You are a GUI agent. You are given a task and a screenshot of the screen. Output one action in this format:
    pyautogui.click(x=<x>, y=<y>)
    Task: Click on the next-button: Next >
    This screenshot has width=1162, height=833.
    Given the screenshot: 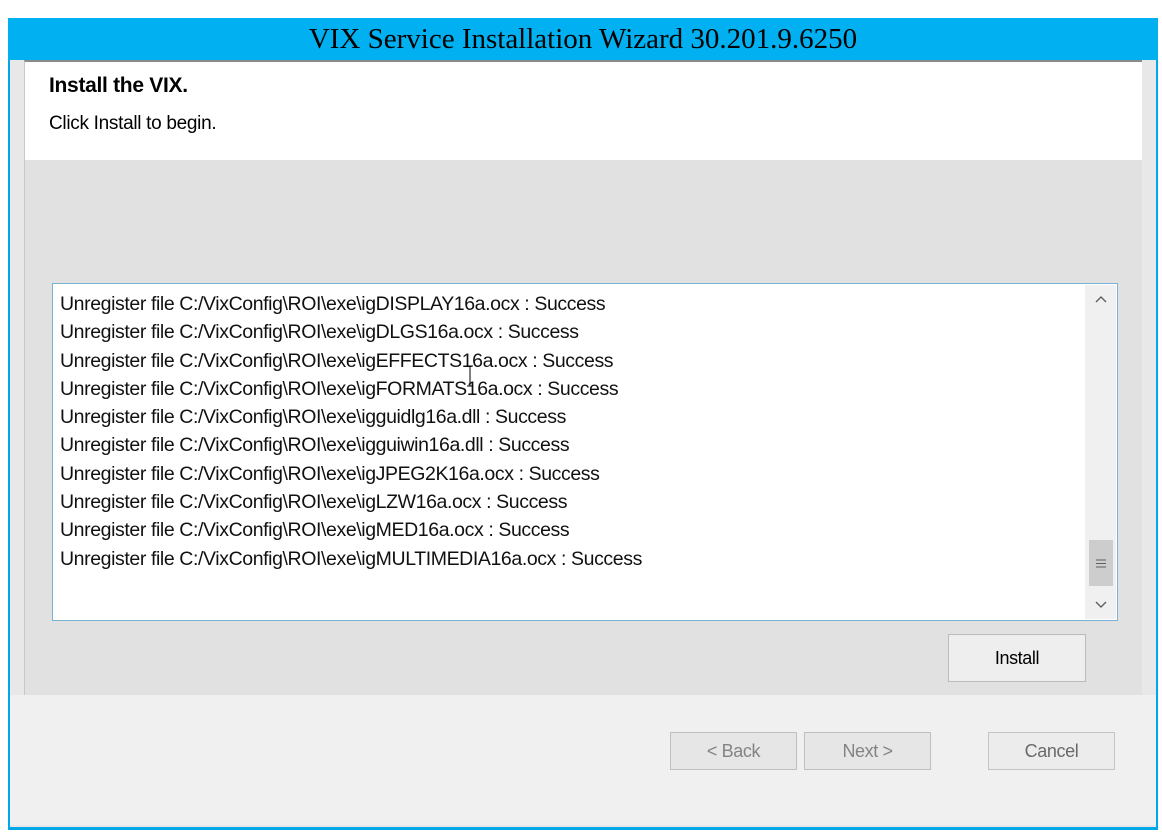 What is the action you would take?
    pyautogui.click(x=867, y=751)
    